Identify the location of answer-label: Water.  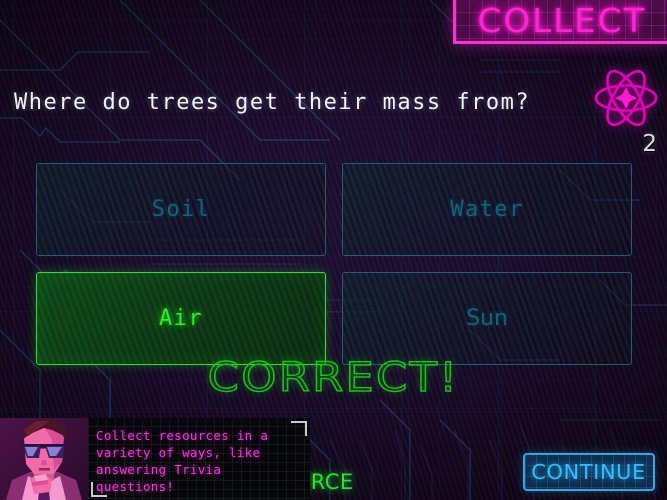
(487, 209).